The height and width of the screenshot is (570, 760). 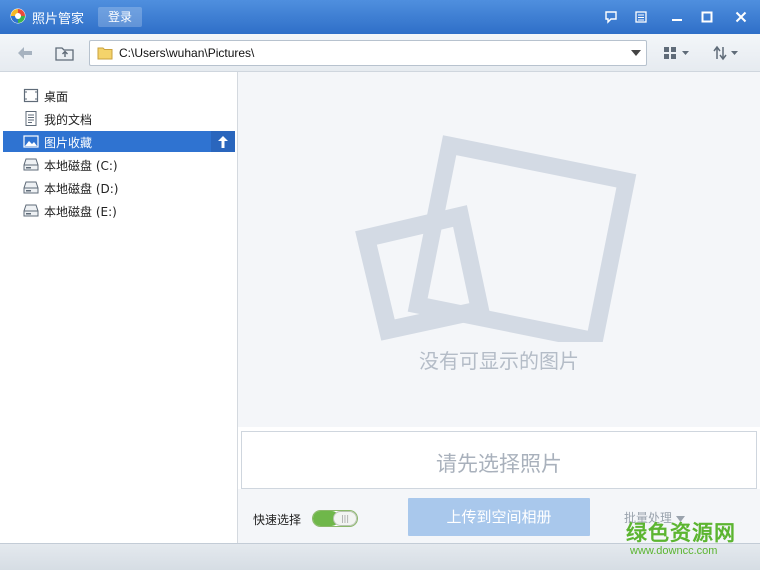 I want to click on close-icon, so click(x=741, y=17).